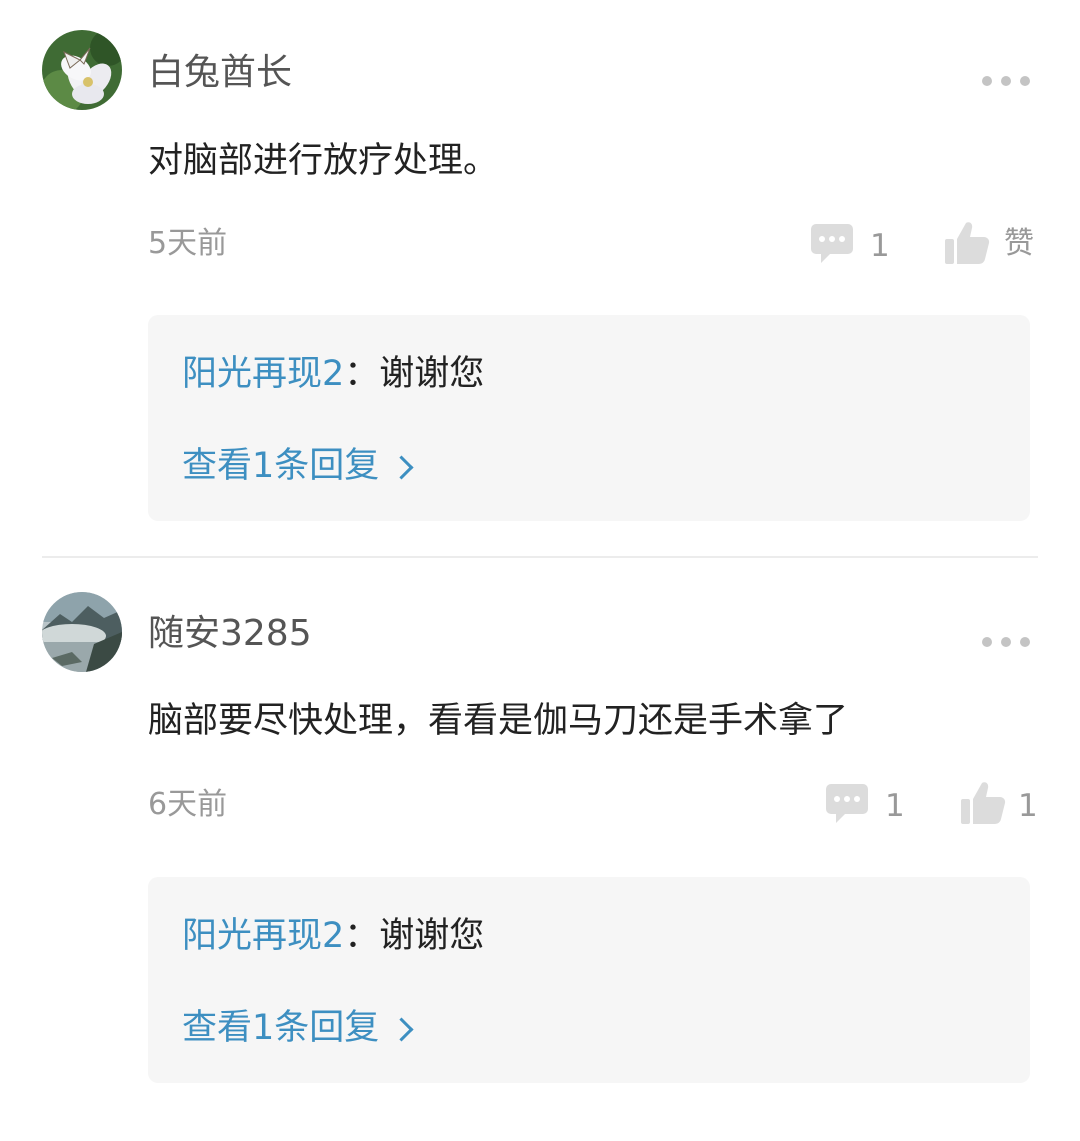 This screenshot has height=1141, width=1080. What do you see at coordinates (188, 243) in the screenshot?
I see `timestamp: 5天前` at bounding box center [188, 243].